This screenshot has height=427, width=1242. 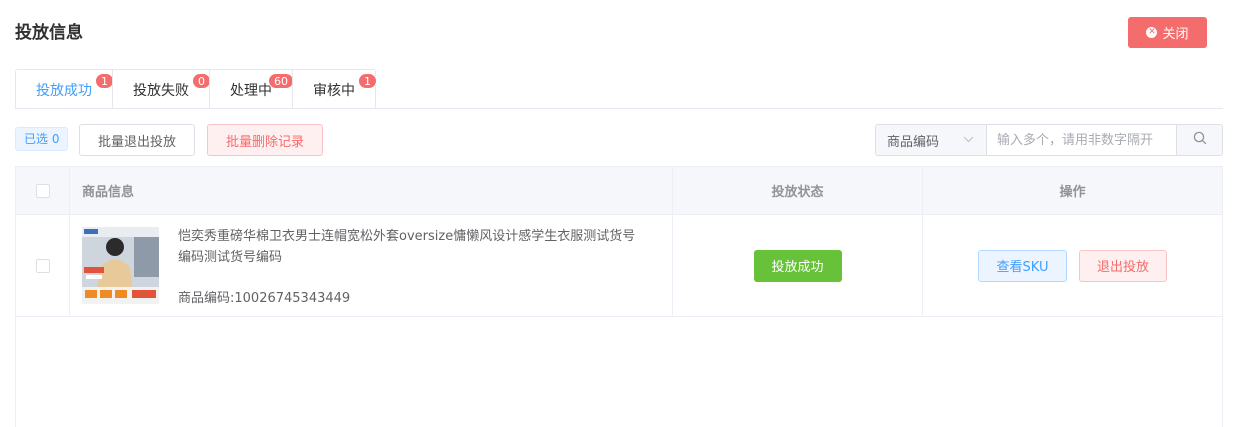 I want to click on close-button: ✕ 关闭, so click(x=1167, y=32).